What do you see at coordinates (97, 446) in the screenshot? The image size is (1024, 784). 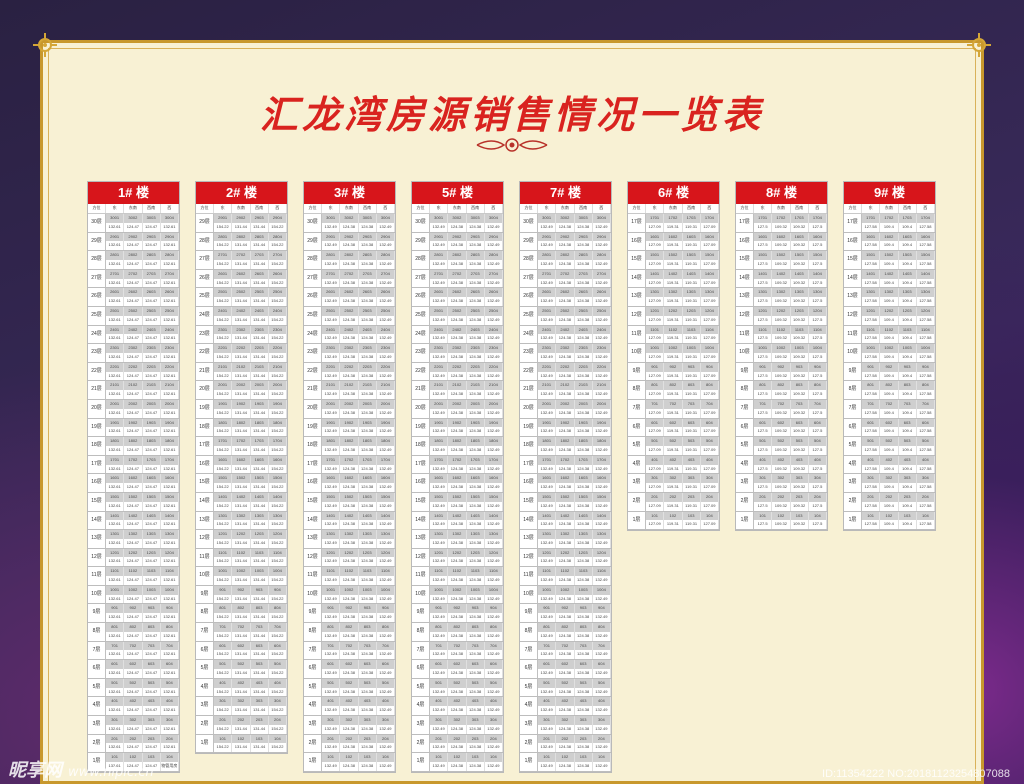 I see `floor-label: 18层` at bounding box center [97, 446].